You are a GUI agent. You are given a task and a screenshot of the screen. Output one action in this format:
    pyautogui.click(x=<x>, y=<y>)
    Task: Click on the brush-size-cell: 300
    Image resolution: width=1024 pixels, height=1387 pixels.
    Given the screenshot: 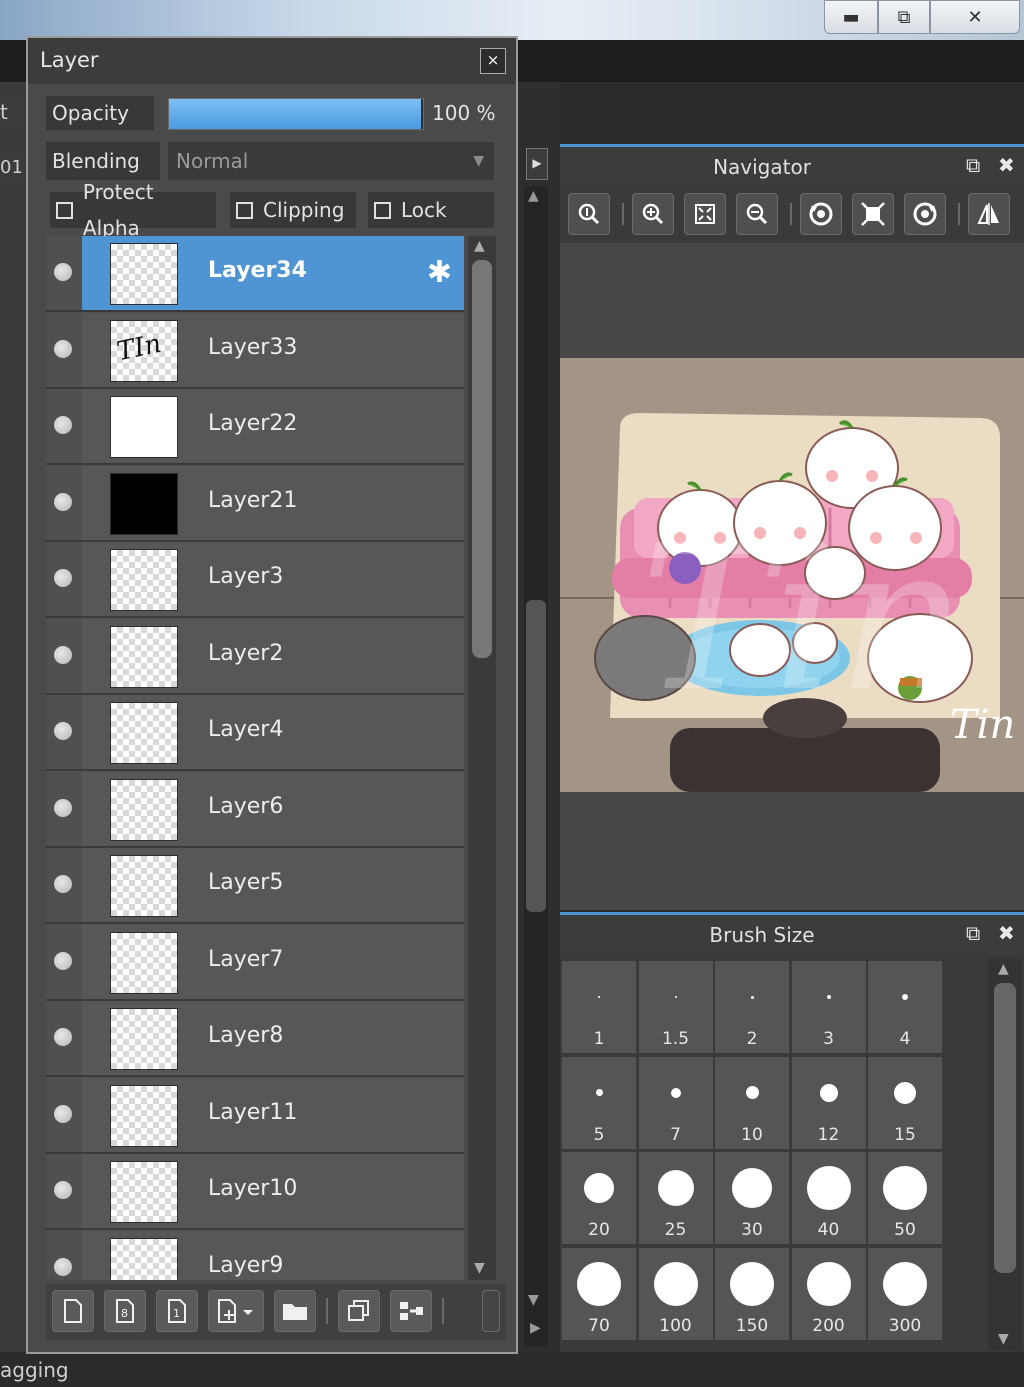 What is the action you would take?
    pyautogui.click(x=905, y=1293)
    